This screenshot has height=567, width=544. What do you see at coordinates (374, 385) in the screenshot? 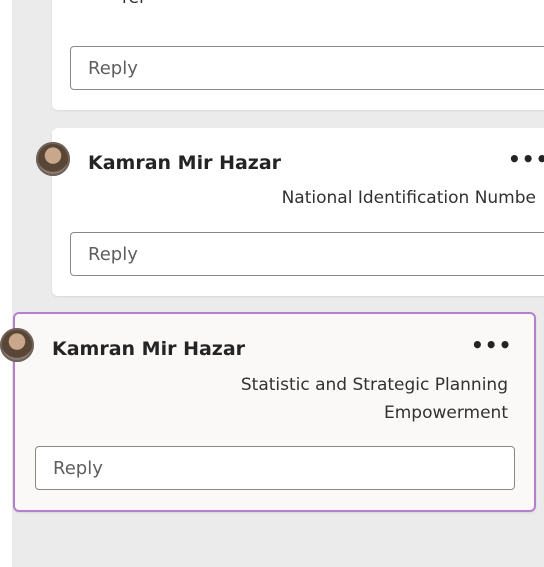
I see `comment-text-line-1: Statistic and Strategic Planning` at bounding box center [374, 385].